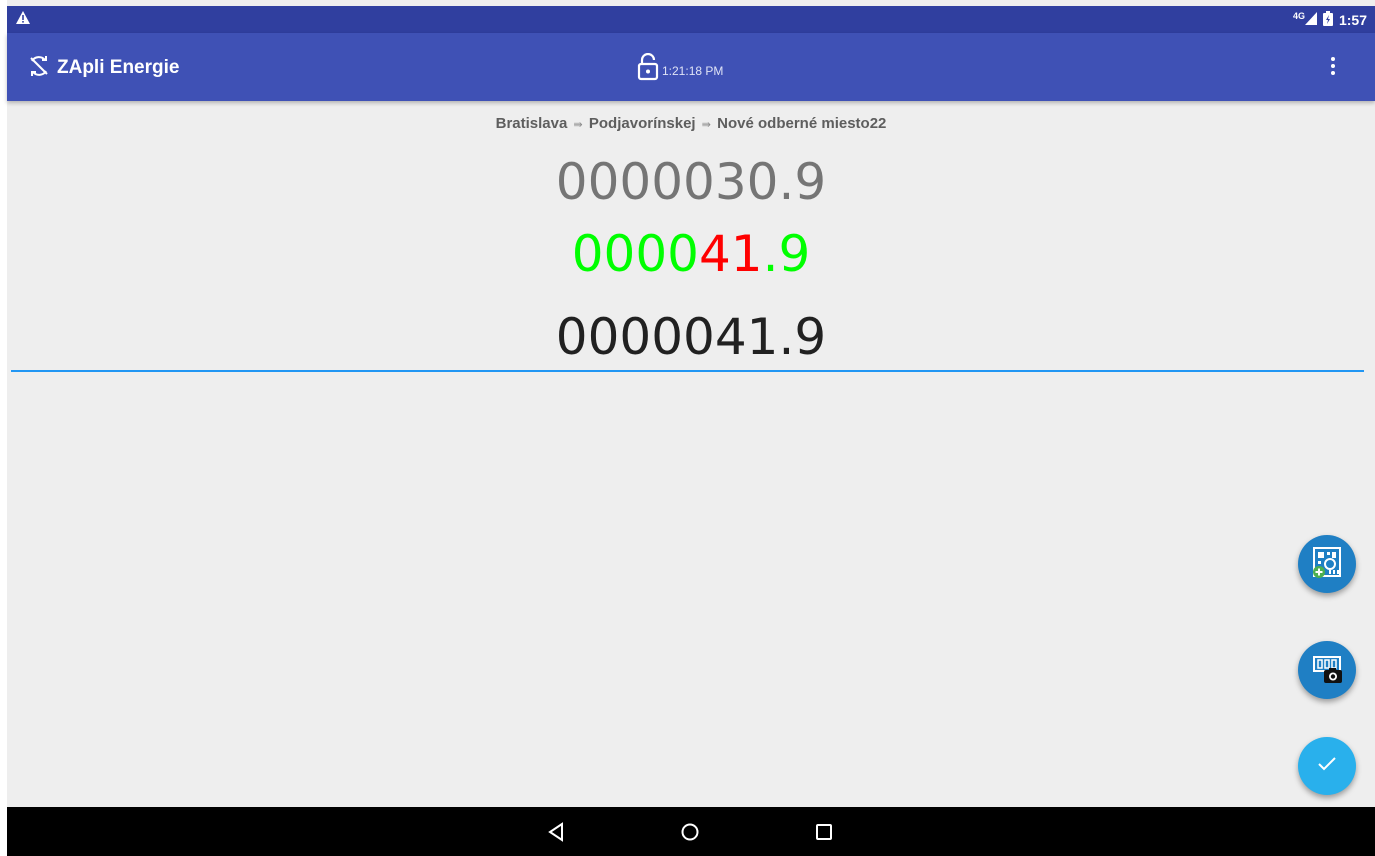  Describe the element at coordinates (556, 834) in the screenshot. I see `back-icon` at that location.